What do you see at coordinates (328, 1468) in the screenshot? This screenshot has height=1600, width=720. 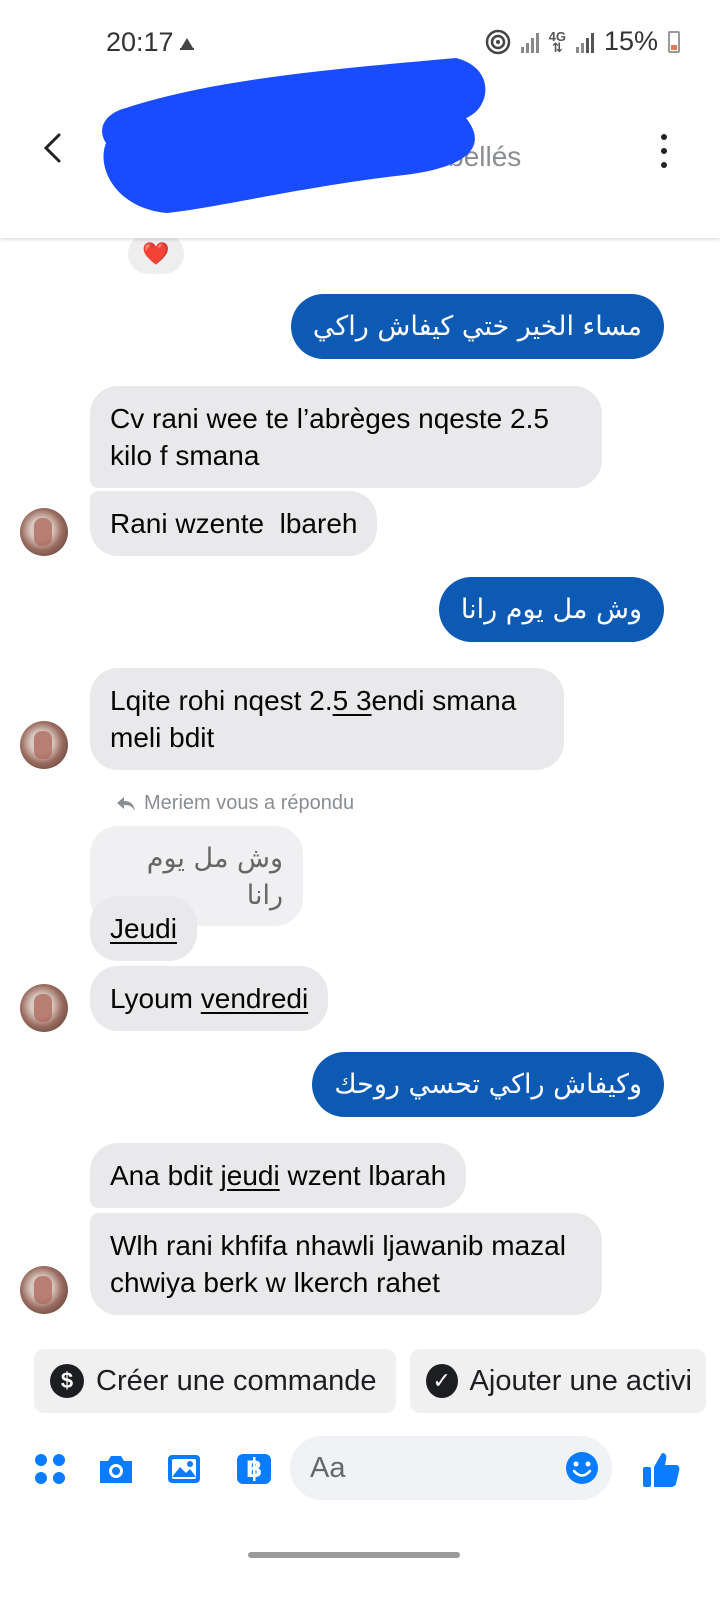 I see `message-input-placeholder: Aa` at bounding box center [328, 1468].